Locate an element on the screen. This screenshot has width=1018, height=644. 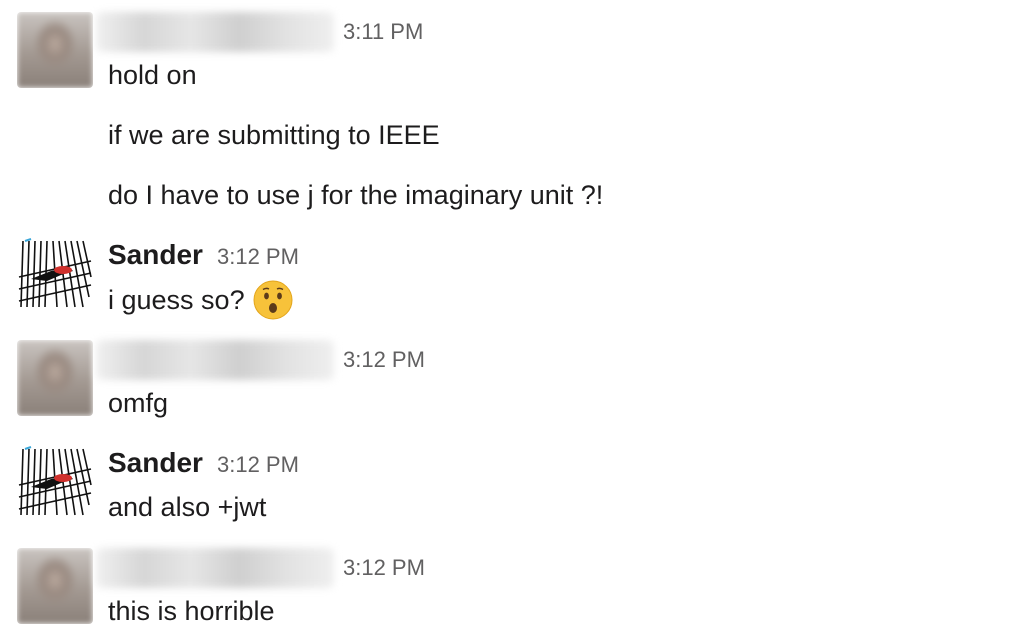
message-text-content: i guess so? is located at coordinates (176, 300).